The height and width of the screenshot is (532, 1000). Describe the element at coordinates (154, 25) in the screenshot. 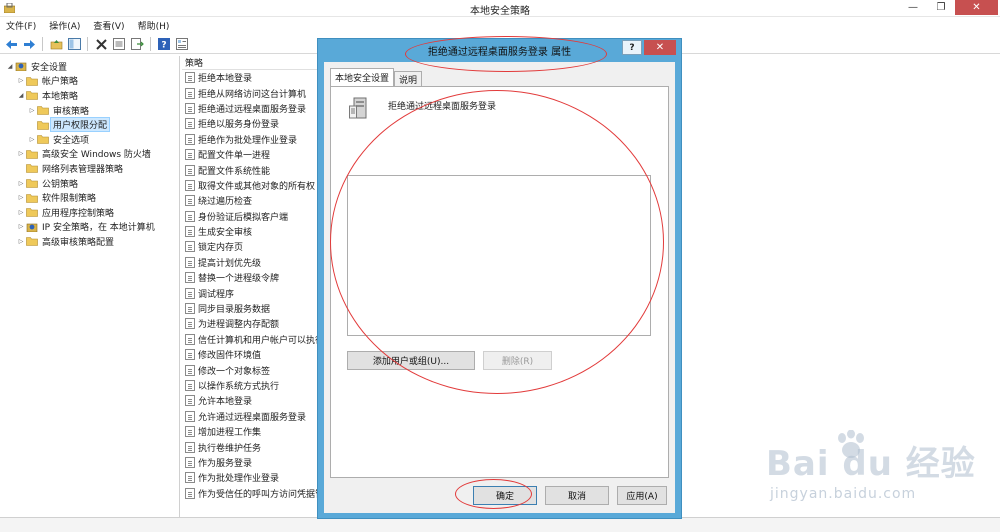

I see `menu-help: 帮助(H)` at that location.